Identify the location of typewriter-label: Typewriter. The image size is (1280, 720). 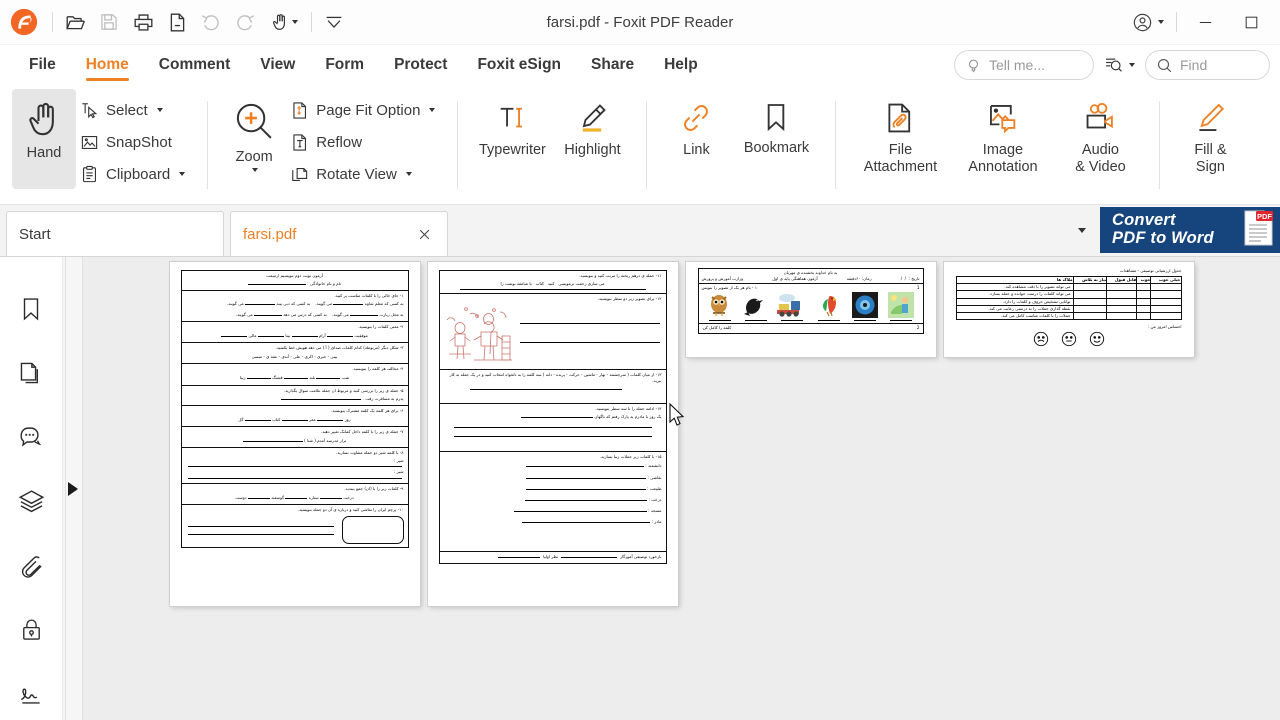
(512, 150).